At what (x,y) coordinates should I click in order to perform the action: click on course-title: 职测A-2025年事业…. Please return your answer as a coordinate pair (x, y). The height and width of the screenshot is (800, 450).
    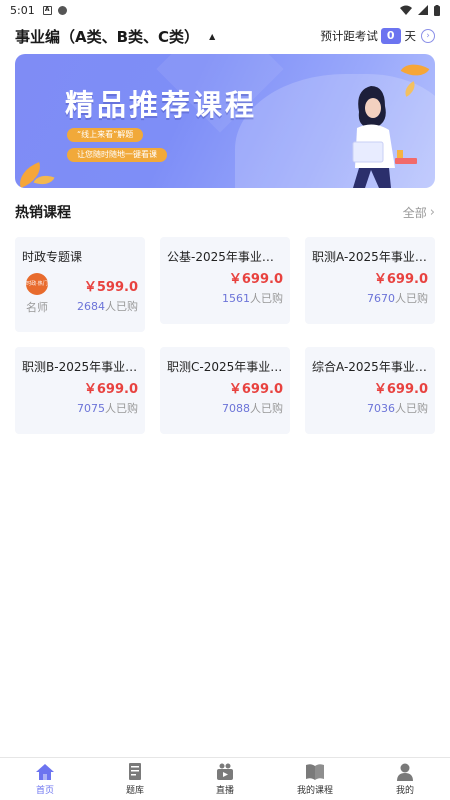
    Looking at the image, I should click on (369, 257).